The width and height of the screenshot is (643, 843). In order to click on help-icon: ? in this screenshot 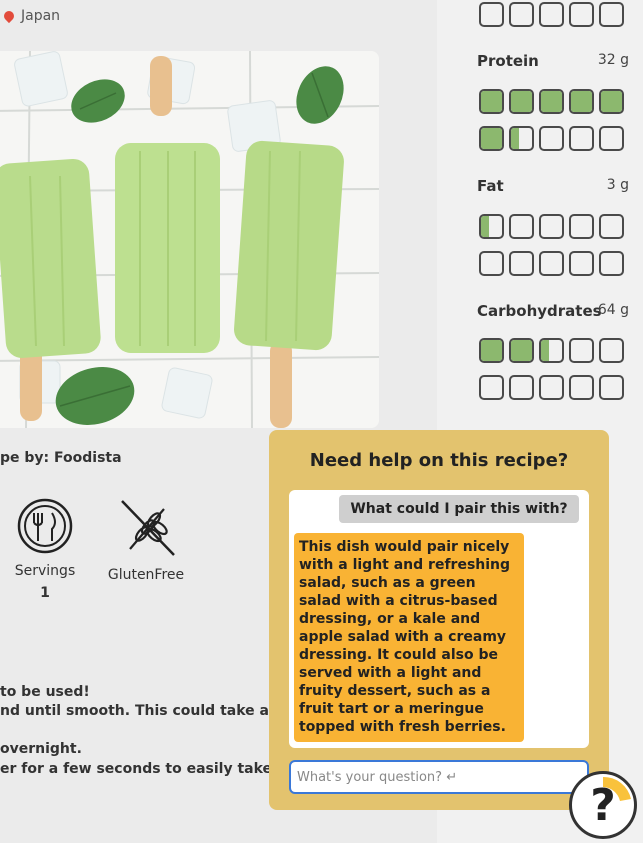, I will do `click(603, 805)`.